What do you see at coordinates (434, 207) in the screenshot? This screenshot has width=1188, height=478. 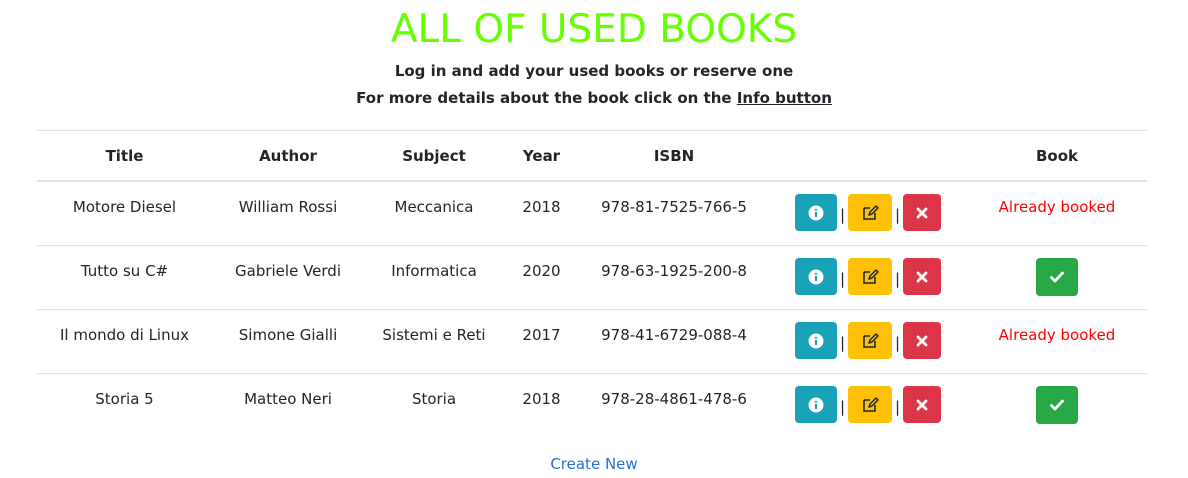 I see `book-subject: Meccanica` at bounding box center [434, 207].